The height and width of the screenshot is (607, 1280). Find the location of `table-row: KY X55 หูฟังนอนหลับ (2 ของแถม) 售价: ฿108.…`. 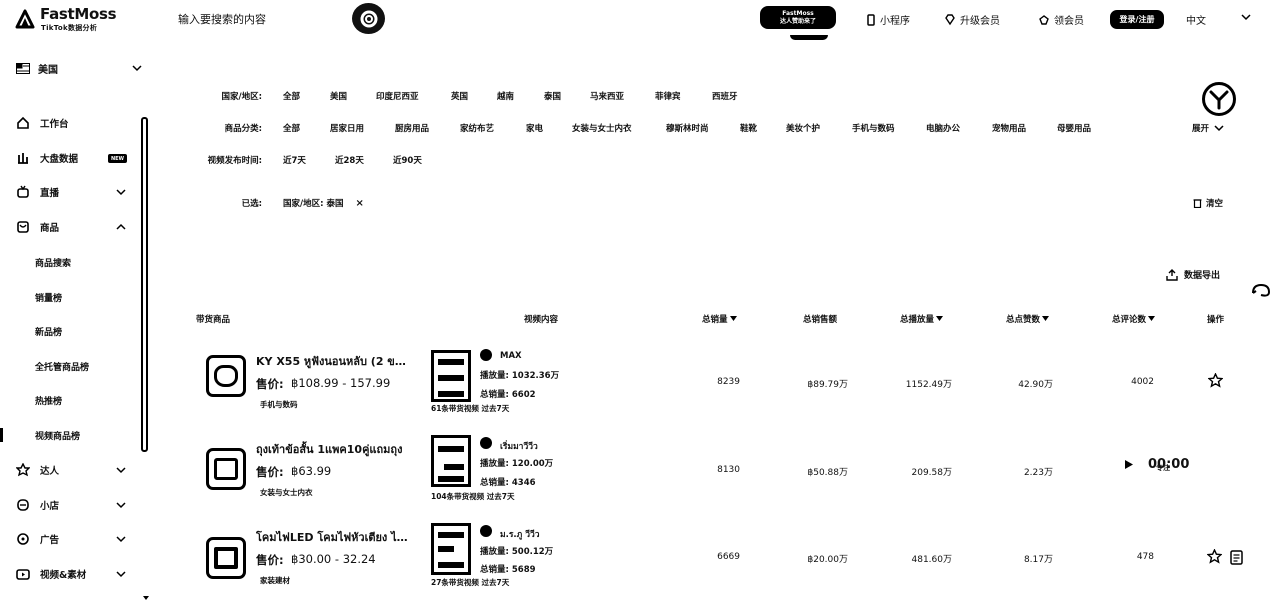

table-row: KY X55 หูฟังนอนหลับ (2 ของแถม) 售价: ฿108.… is located at coordinates (640, 387).